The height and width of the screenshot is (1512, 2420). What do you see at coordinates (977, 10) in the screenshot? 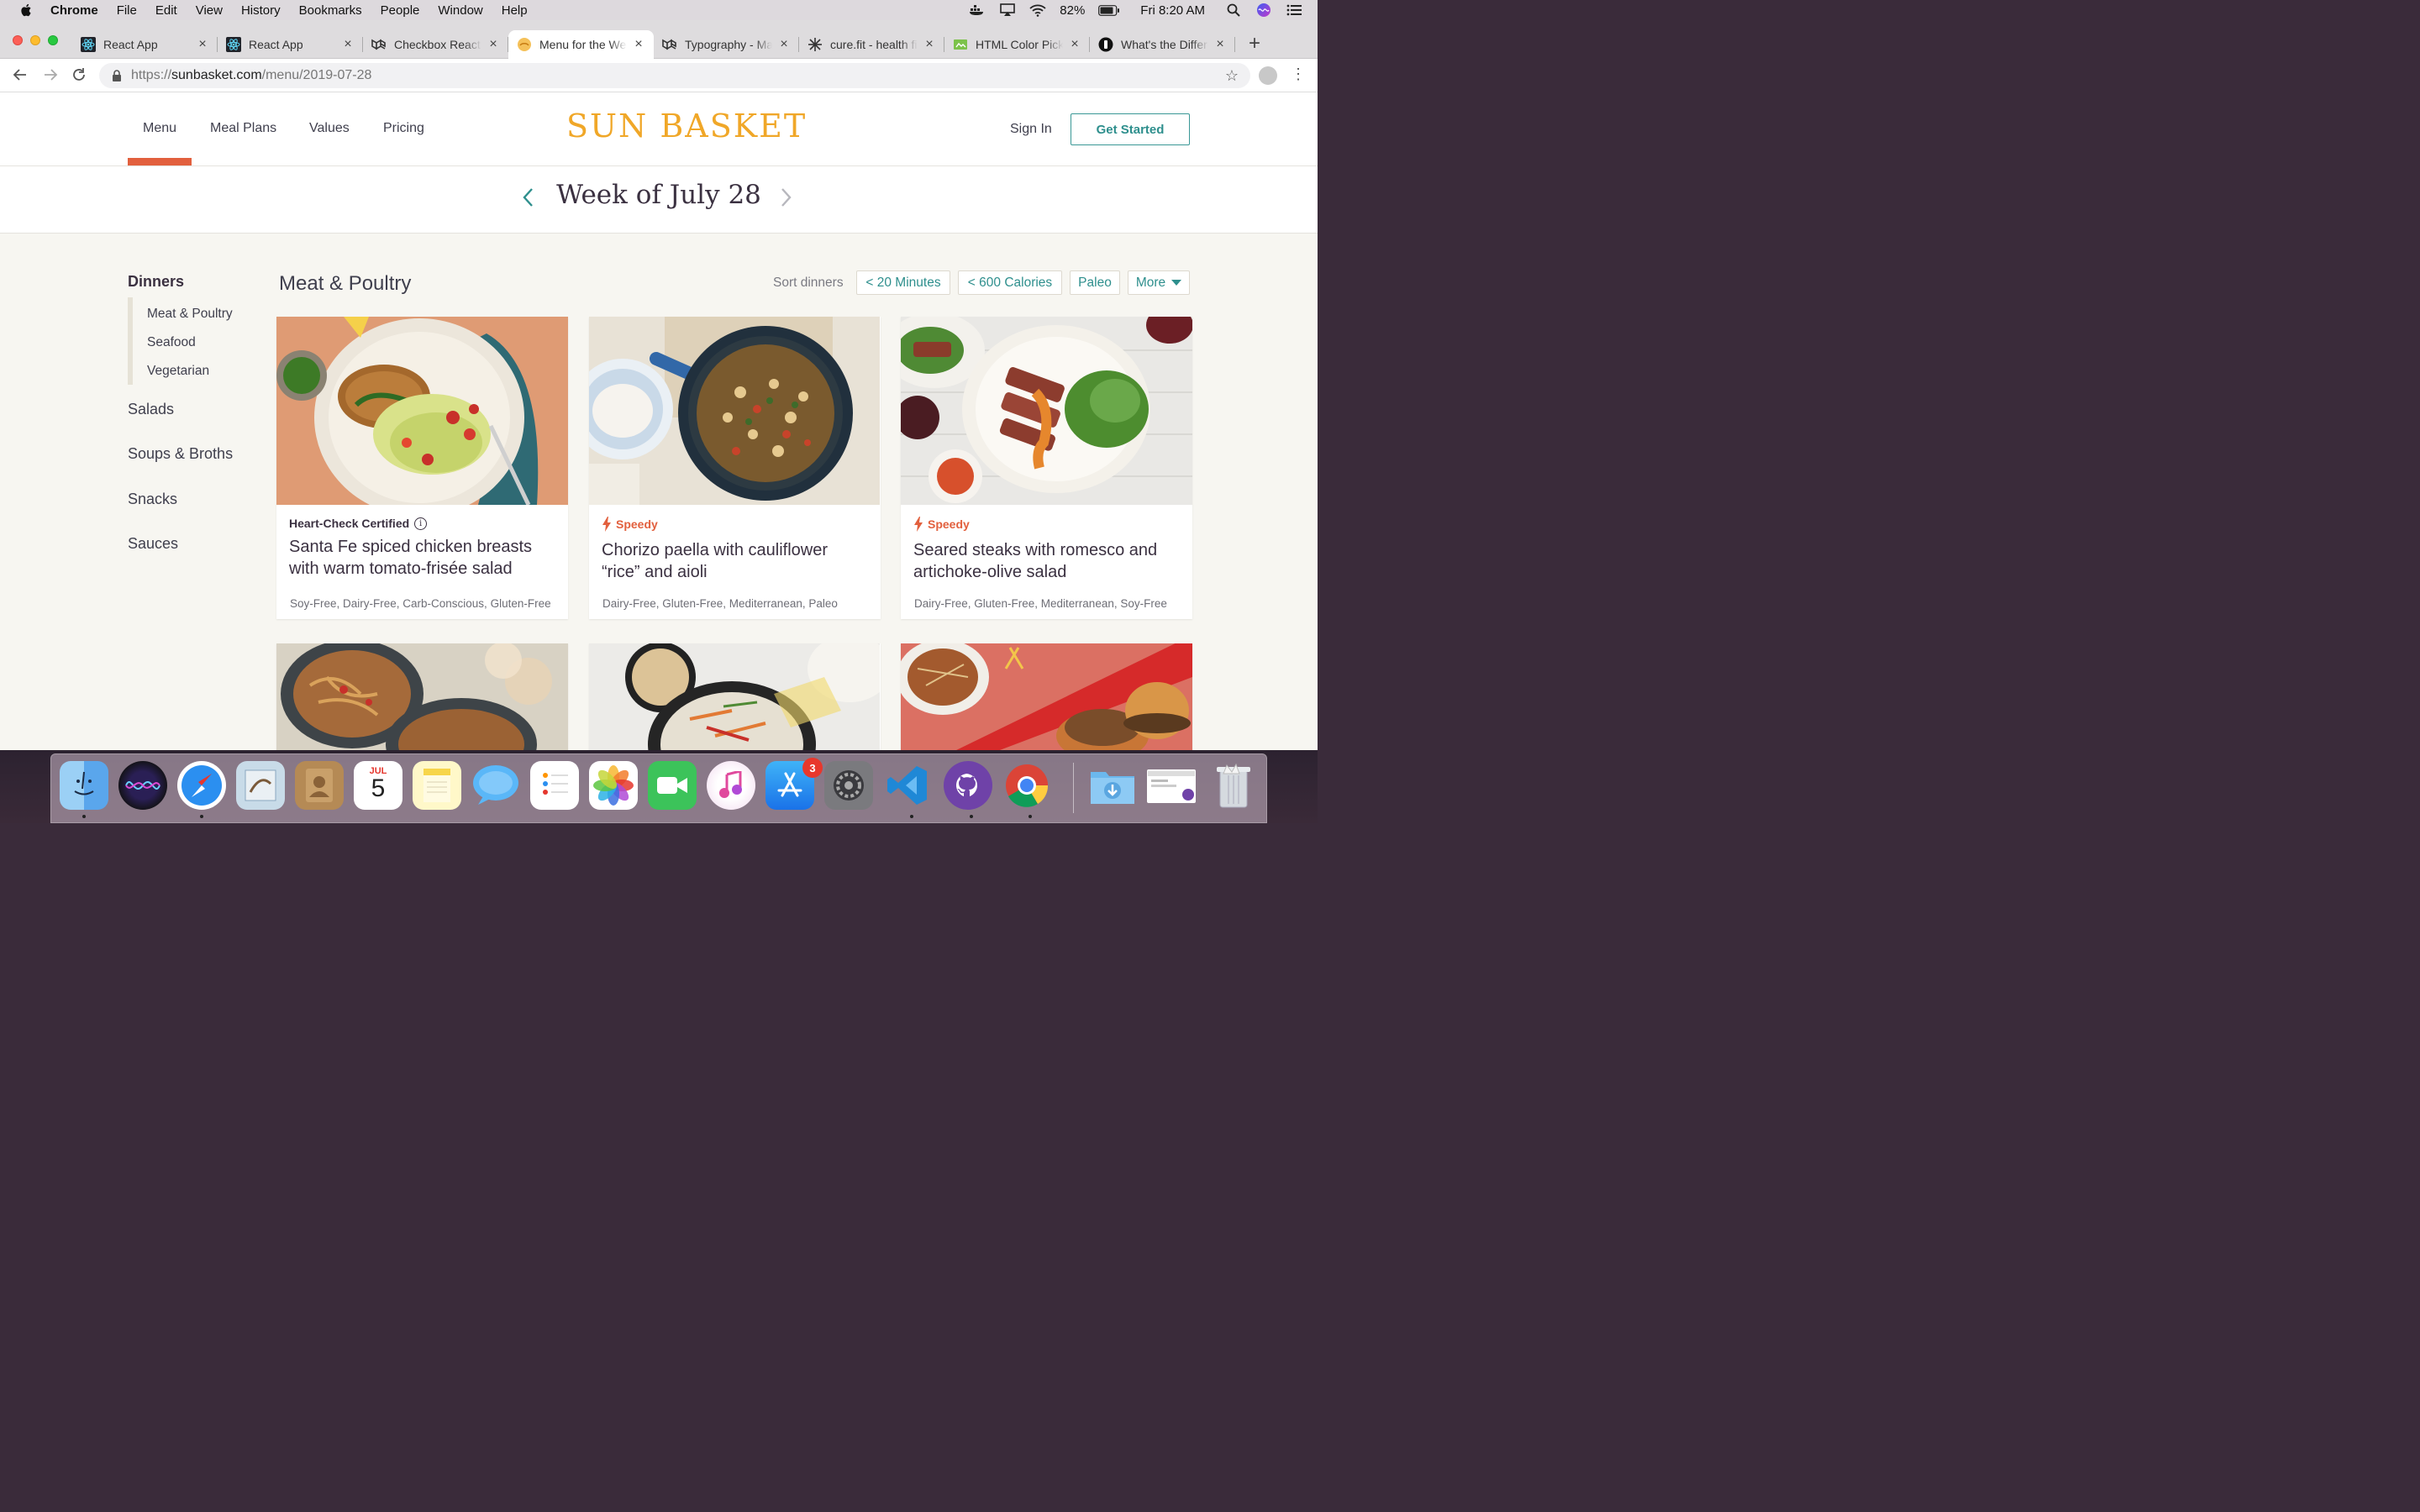
I see `docker-icon` at bounding box center [977, 10].